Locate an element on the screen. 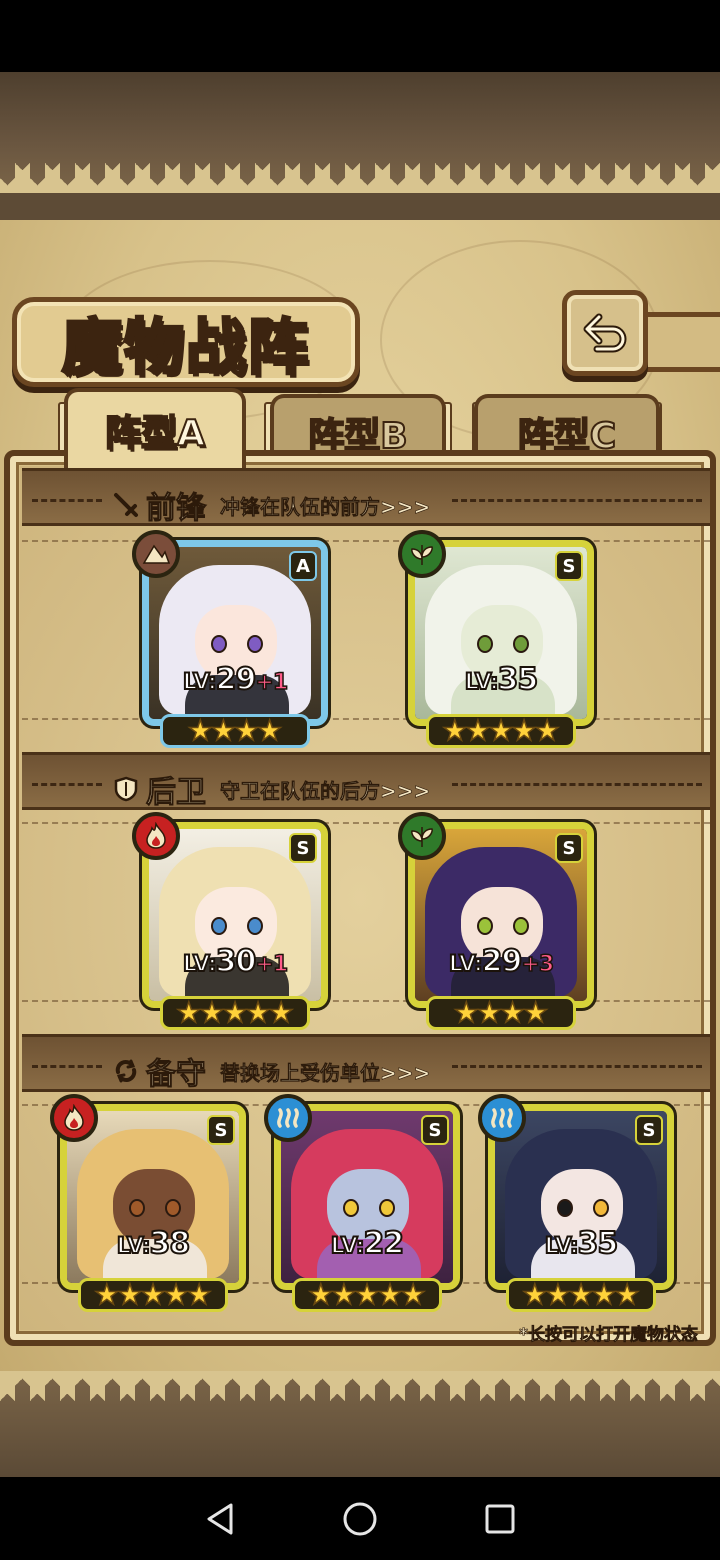 This screenshot has width=720, height=1560. unit-card-reserve-1: S LV:38 ★ ★ ★ ★ ★ is located at coordinates (148, 1203).